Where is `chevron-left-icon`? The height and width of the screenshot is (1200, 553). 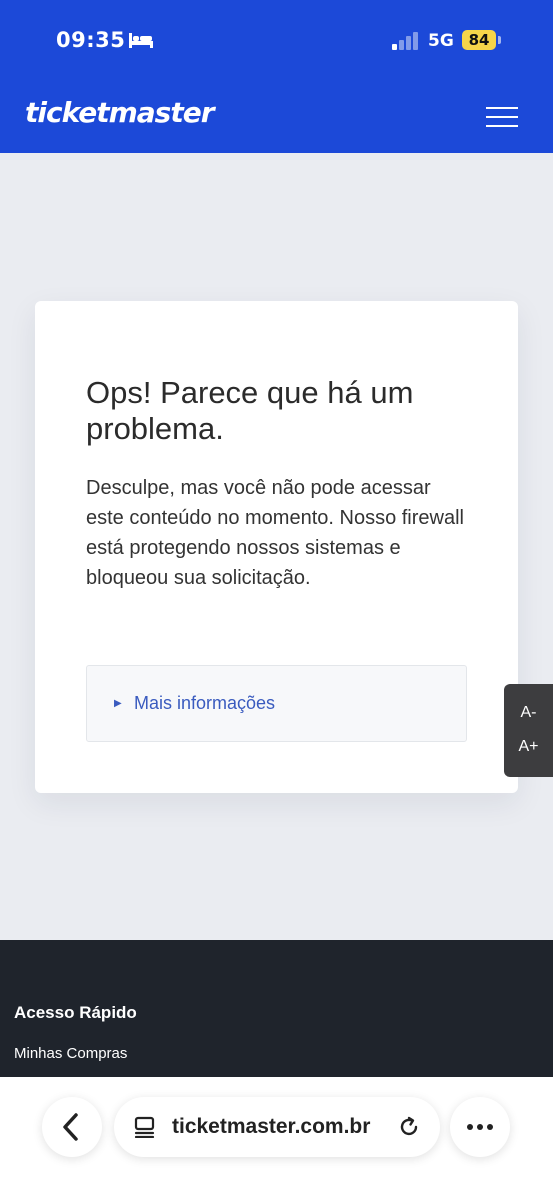
chevron-left-icon is located at coordinates (70, 1127).